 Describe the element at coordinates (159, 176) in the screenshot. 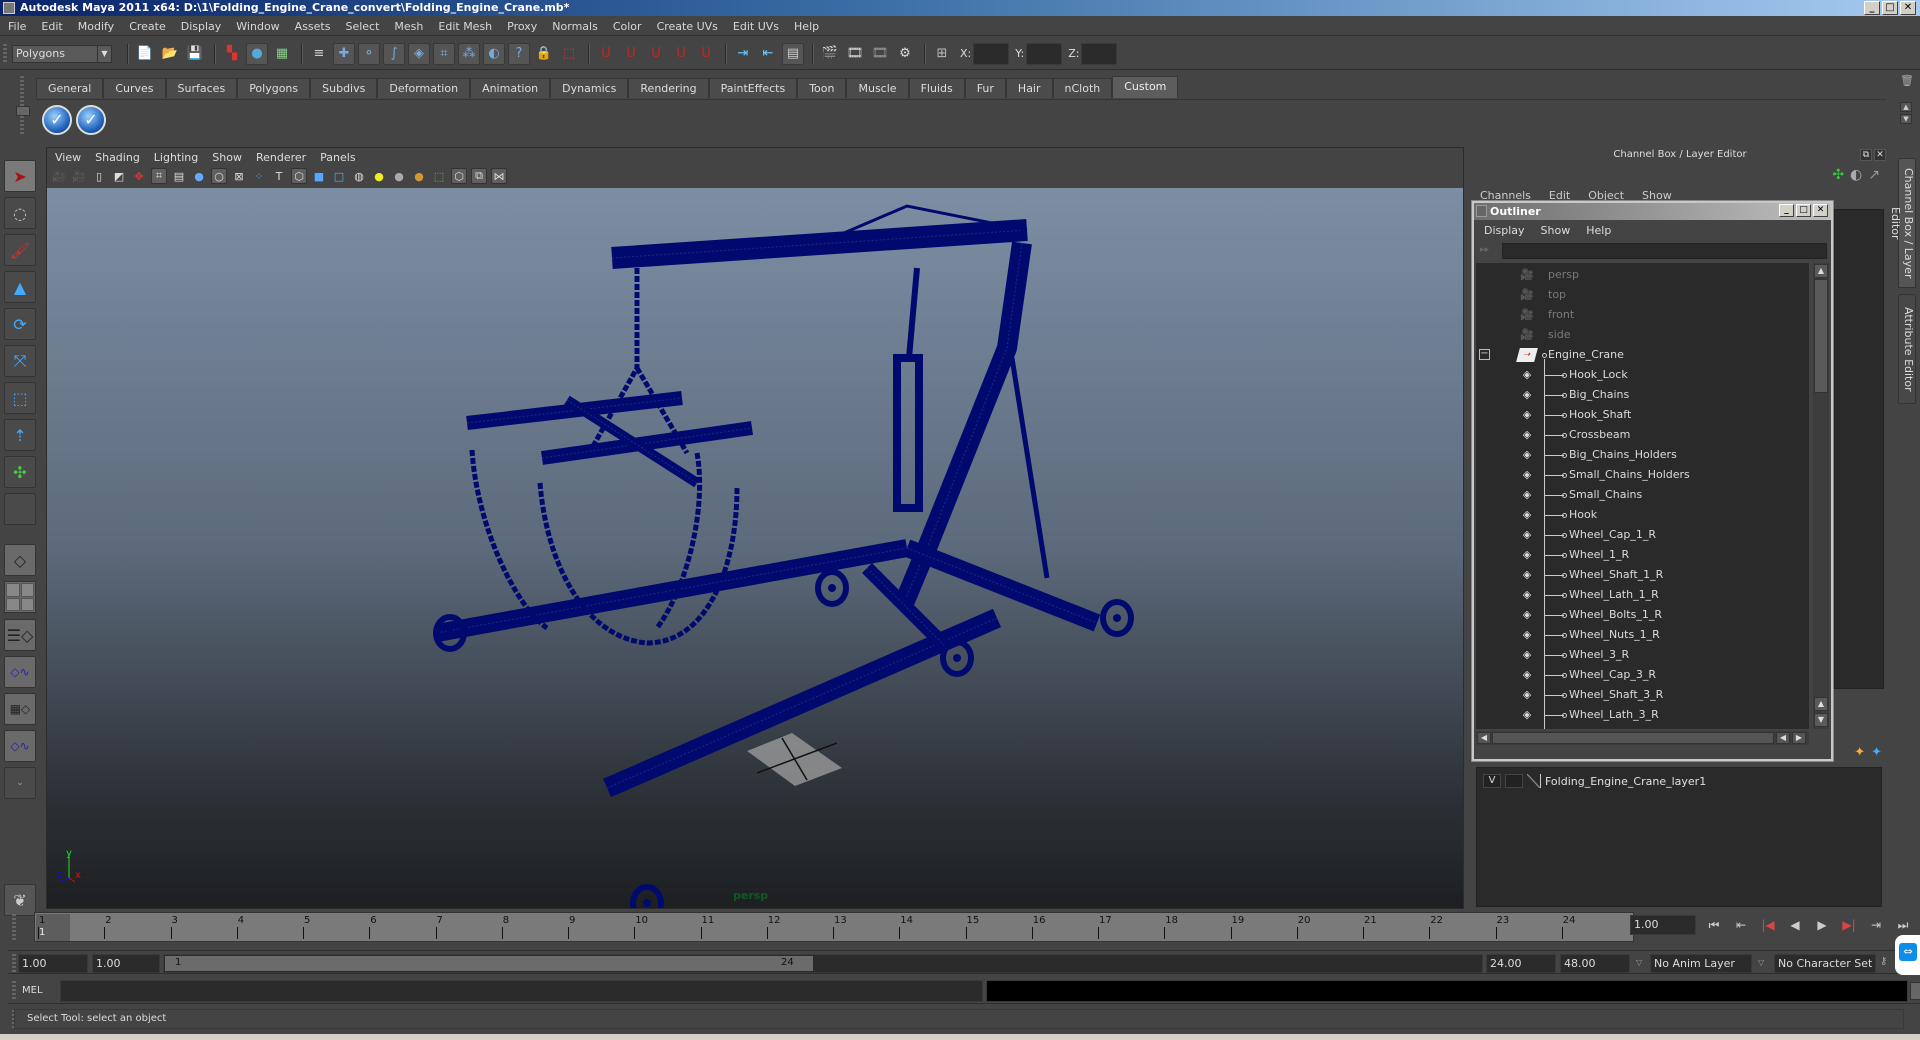

I see `grid-icon: ⌗` at that location.